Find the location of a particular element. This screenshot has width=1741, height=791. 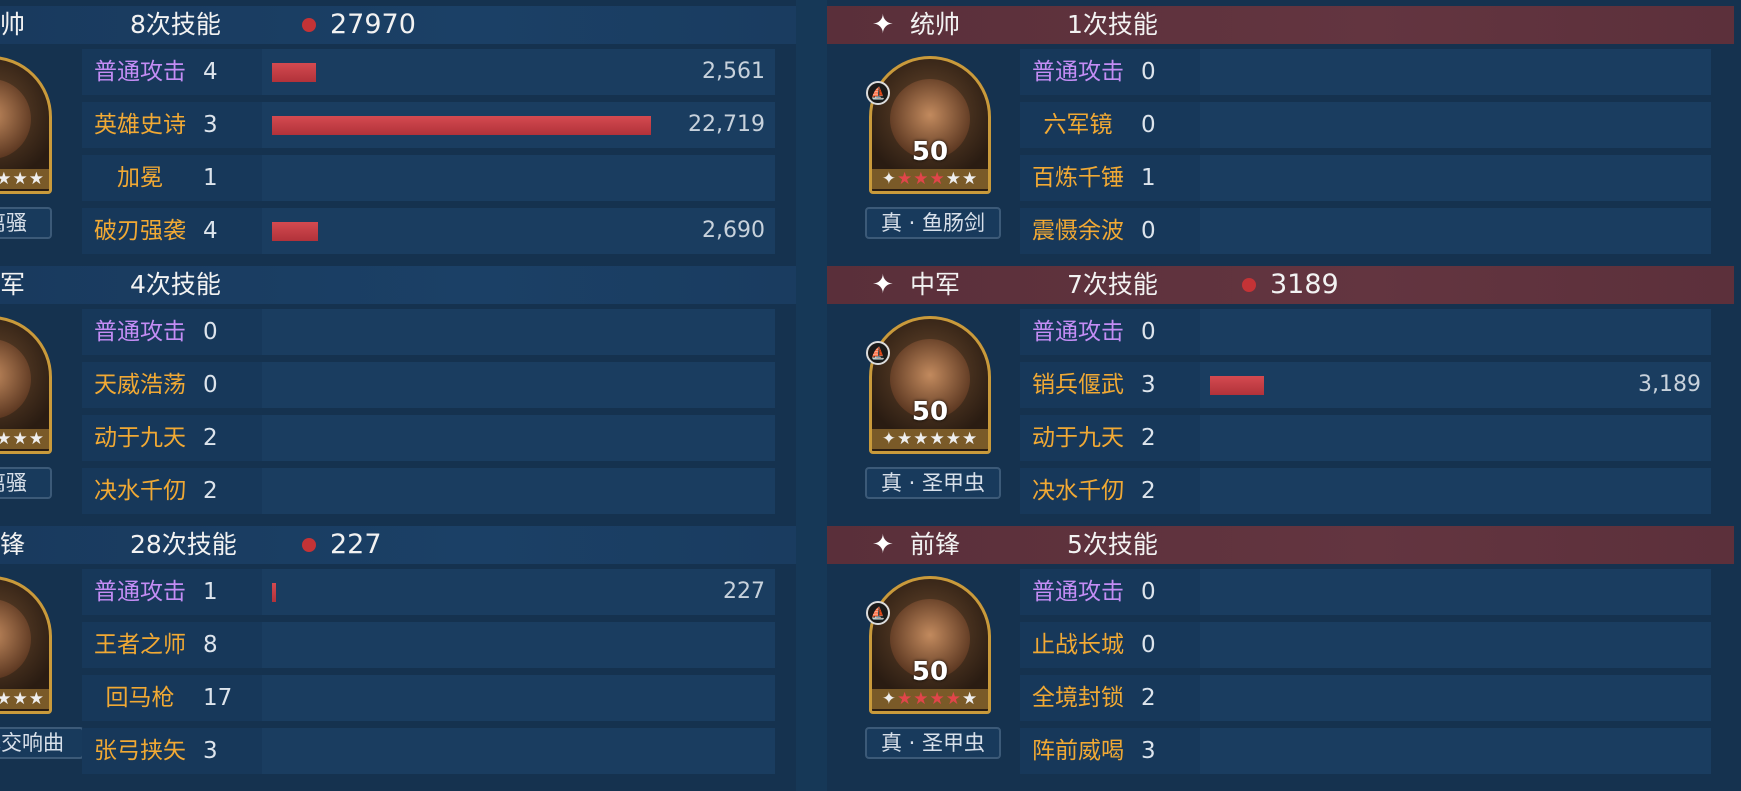

general-header: 锋 28次技能 227 is located at coordinates (398, 545).